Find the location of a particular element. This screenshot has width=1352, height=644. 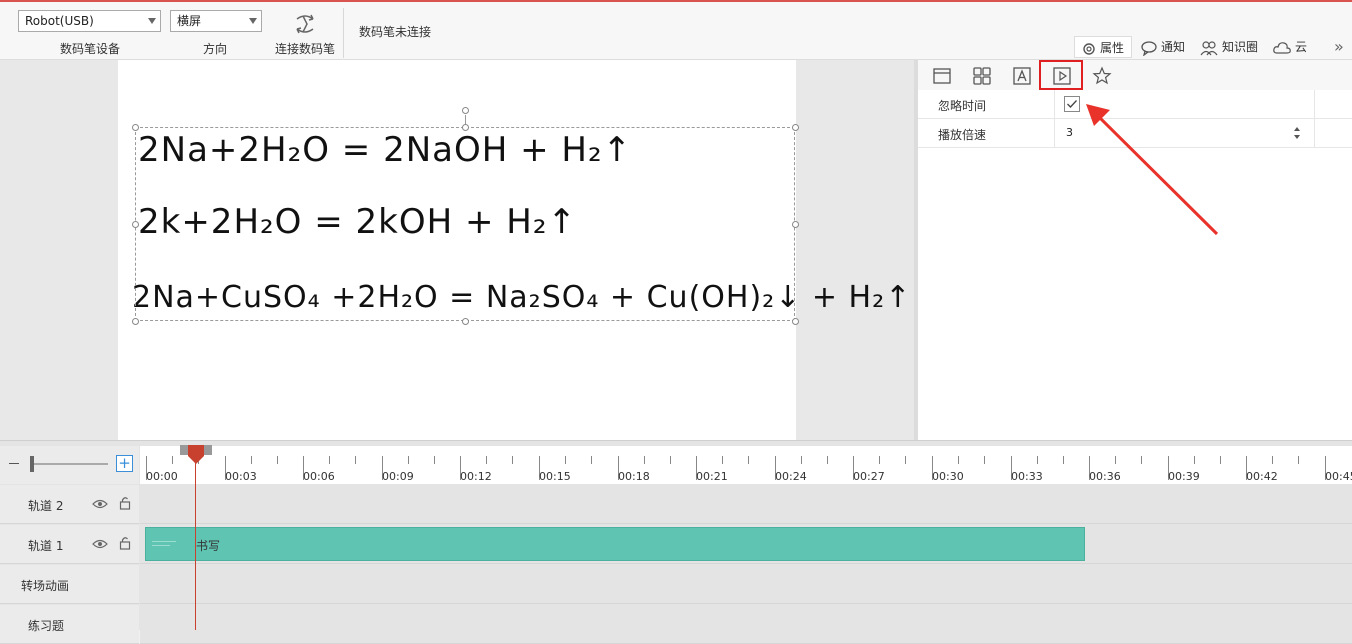

tab-knowledge-circle-label: 知识圈 is located at coordinates (1240, 47).